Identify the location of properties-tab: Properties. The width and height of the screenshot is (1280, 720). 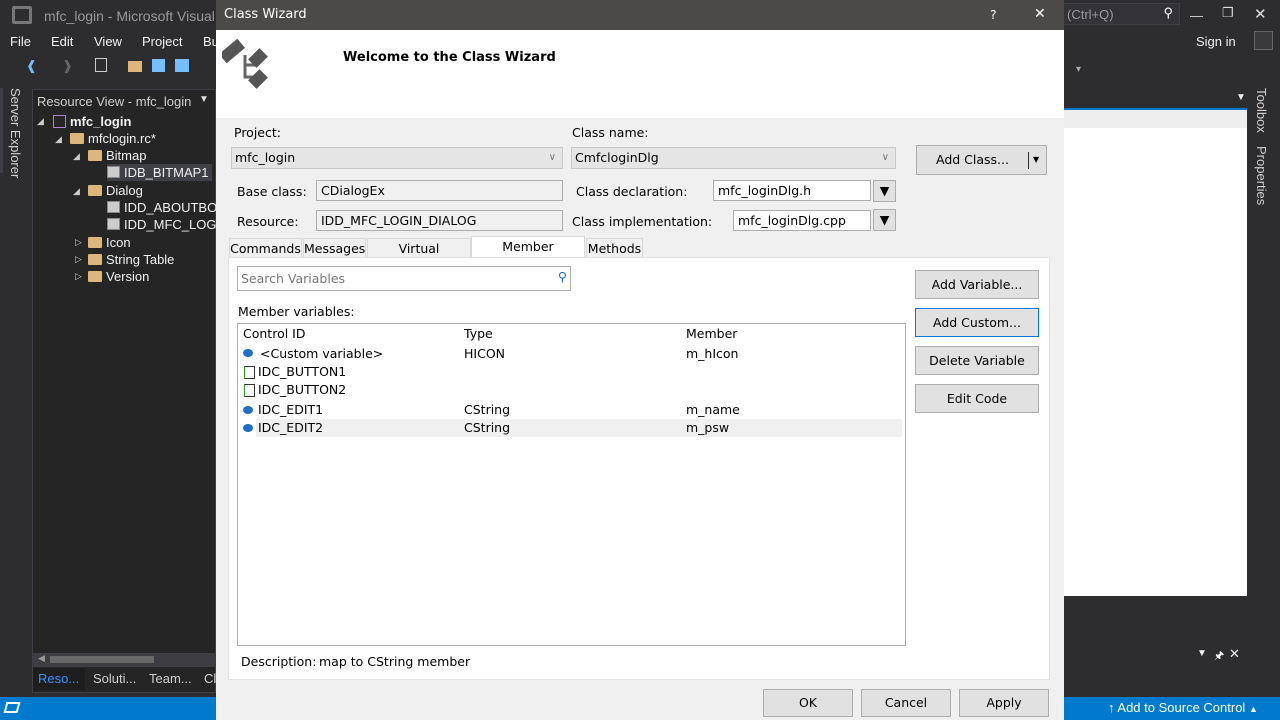
(1261, 175).